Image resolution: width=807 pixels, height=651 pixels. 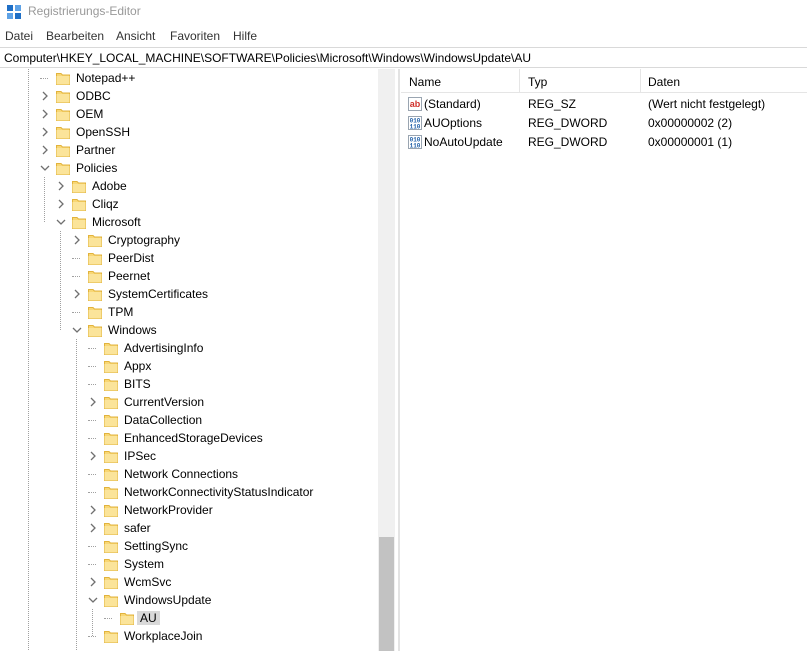 I want to click on tree-item-networkconnectivitystatusindicator: NetworkConnectivityStatusIndicator, so click(x=189, y=492).